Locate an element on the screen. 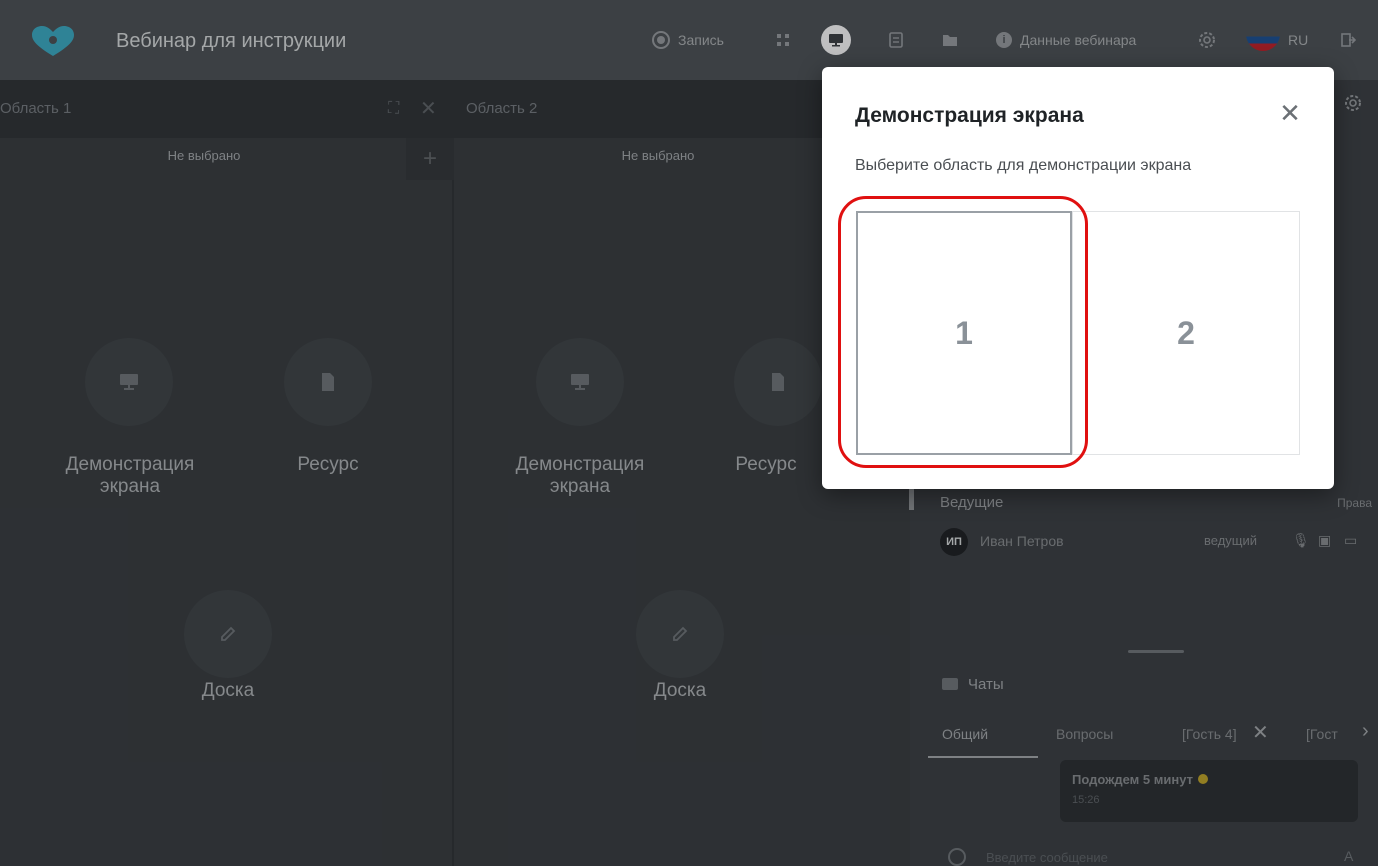 This screenshot has width=1378, height=866. area-2-option: 2 is located at coordinates (1186, 333).